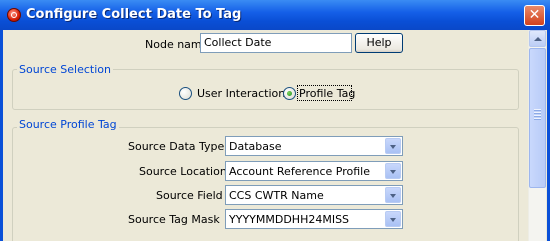  Describe the element at coordinates (276, 195) in the screenshot. I see `source-field-value: CCS CWTR Name` at that location.